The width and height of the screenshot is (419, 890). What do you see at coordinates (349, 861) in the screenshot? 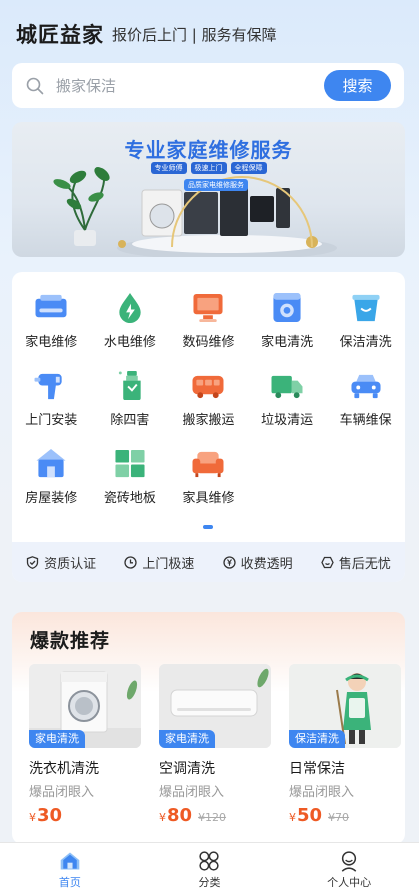
I see `profile-icon` at bounding box center [349, 861].